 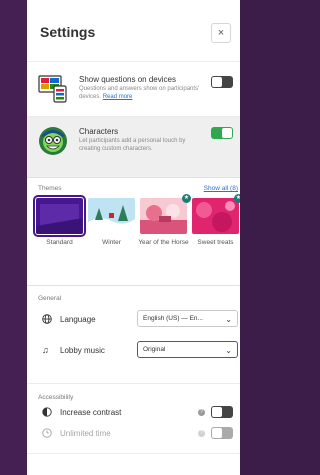 I want to click on themes-label: Themes, so click(x=50, y=188).